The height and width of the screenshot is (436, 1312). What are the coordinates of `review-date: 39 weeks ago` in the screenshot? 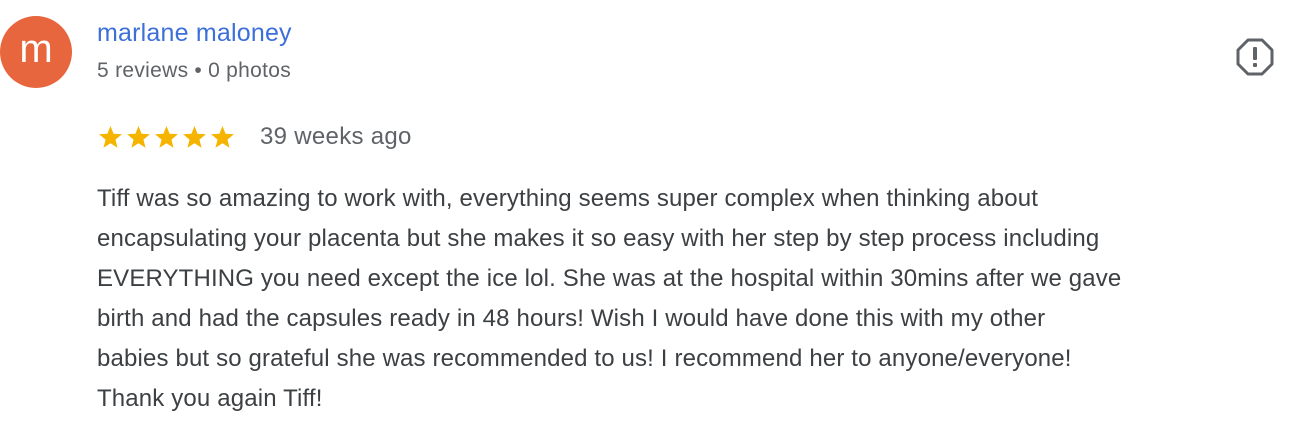 It's located at (336, 136).